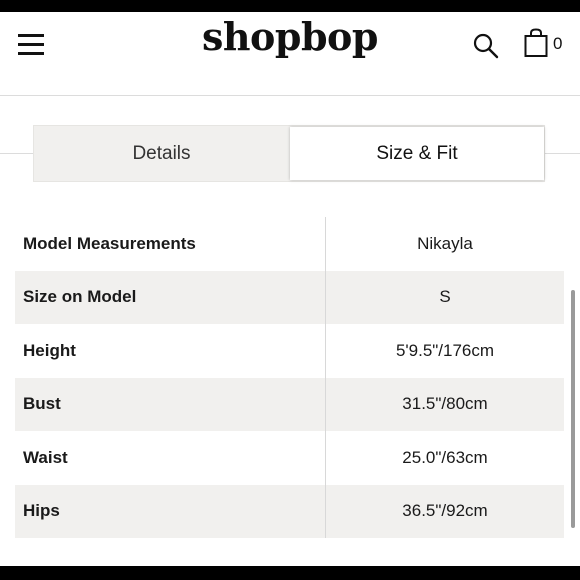  Describe the element at coordinates (290, 573) in the screenshot. I see `bottom-bar` at that location.